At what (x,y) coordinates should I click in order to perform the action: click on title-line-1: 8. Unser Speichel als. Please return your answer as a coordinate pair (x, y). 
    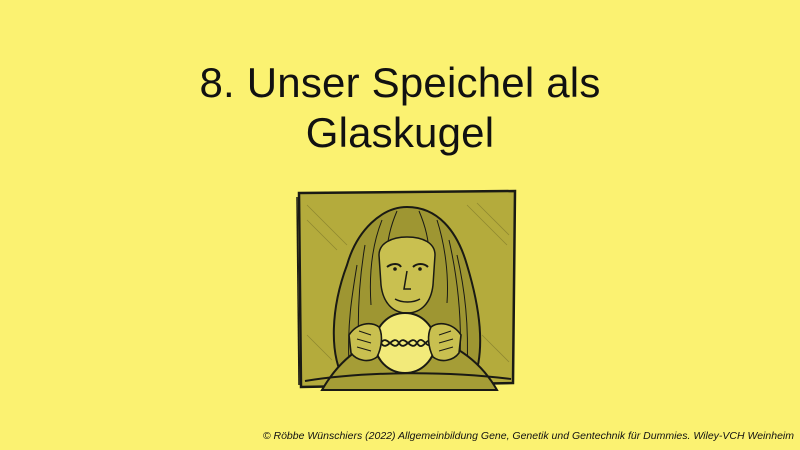
    Looking at the image, I should click on (400, 82).